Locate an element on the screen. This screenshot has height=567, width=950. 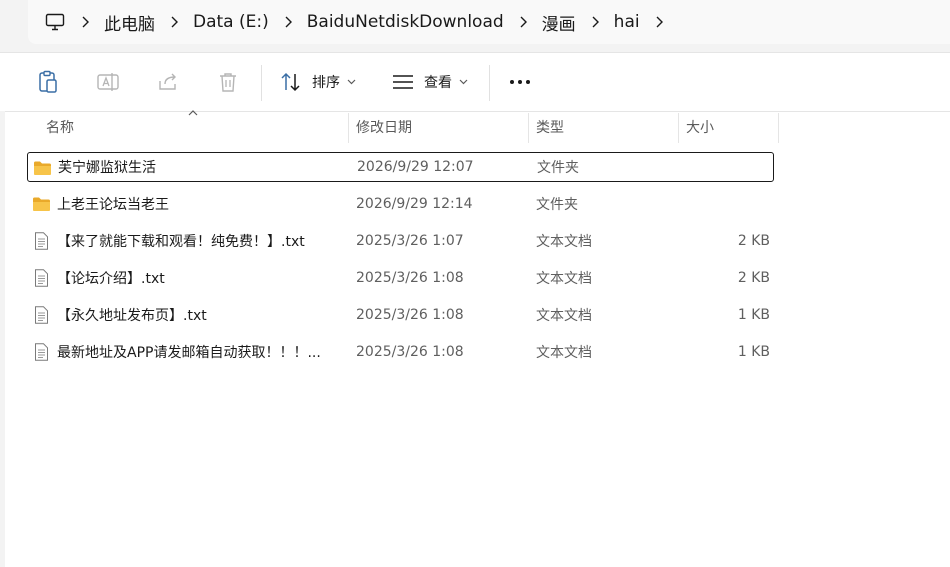
breadcrumb-manhua: 漫画 is located at coordinates (559, 22).